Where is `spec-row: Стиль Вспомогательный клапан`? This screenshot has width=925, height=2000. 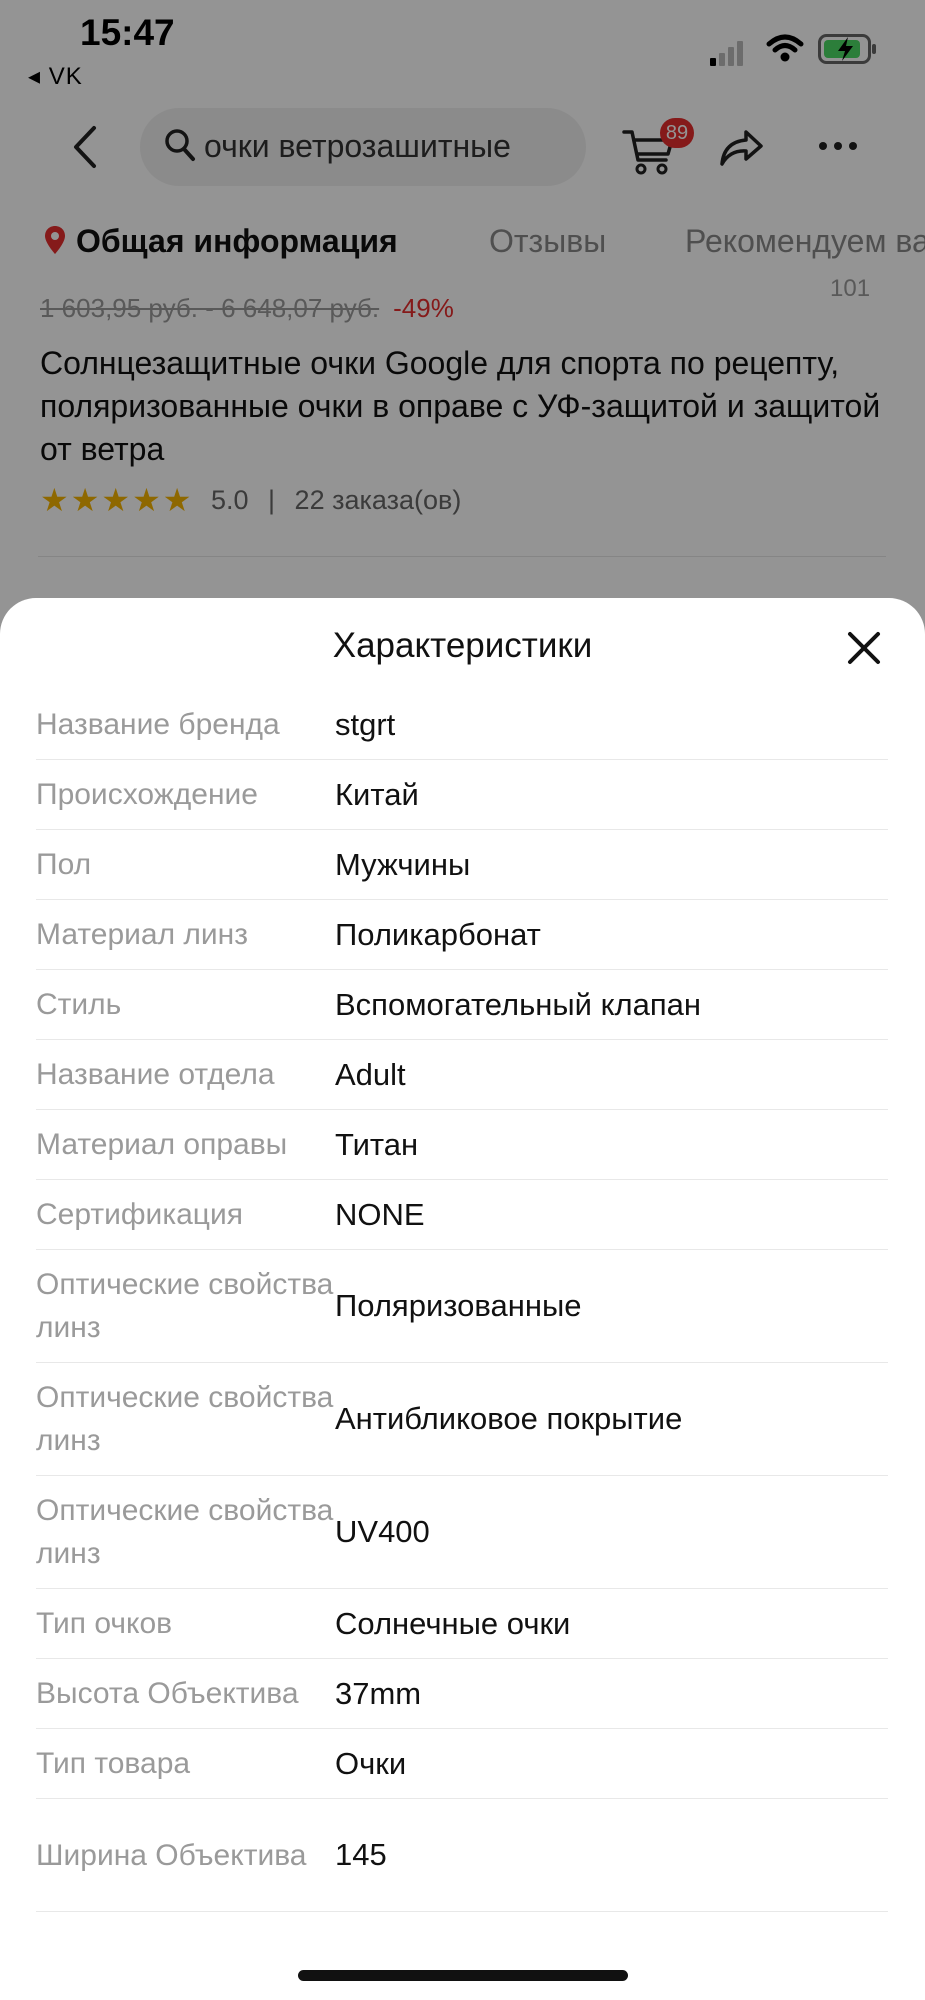 spec-row: Стиль Вспомогательный клапан is located at coordinates (462, 1005).